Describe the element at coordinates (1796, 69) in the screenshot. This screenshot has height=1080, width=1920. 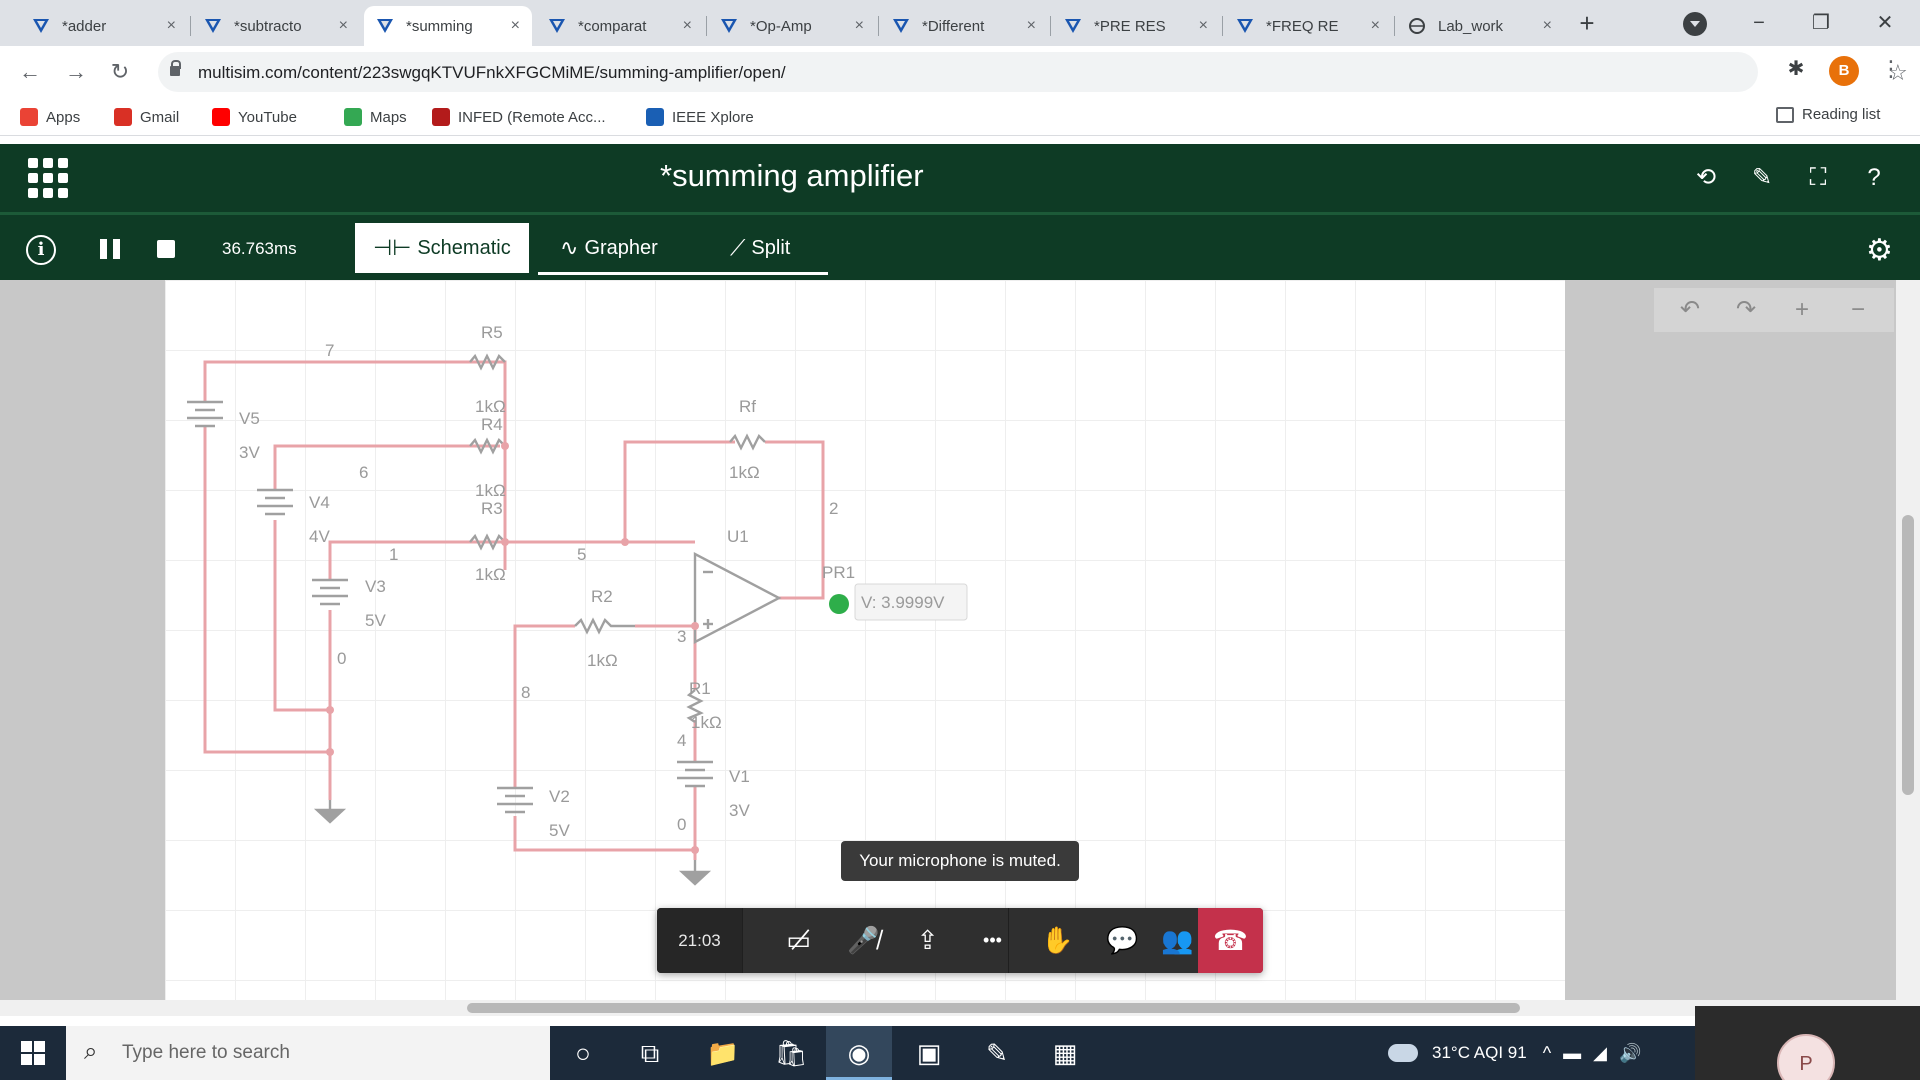
I see `extensions-icon: ✱` at that location.